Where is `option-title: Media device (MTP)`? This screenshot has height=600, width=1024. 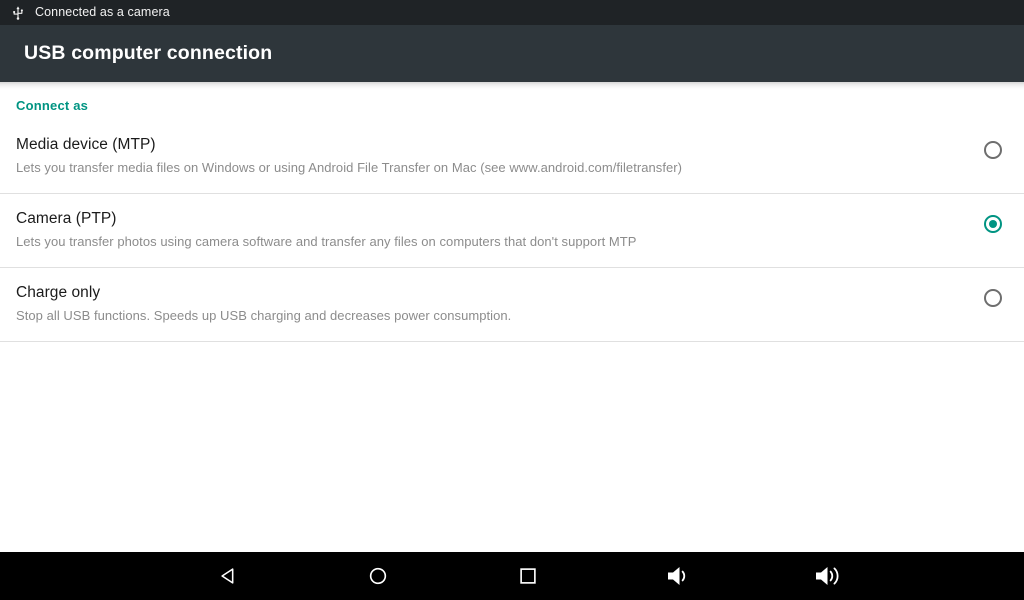
option-title: Media device (MTP) is located at coordinates (86, 144).